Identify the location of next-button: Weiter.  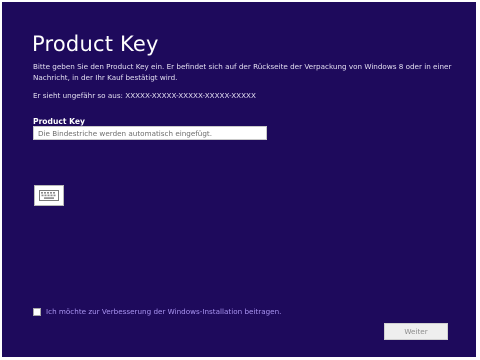
(416, 331).